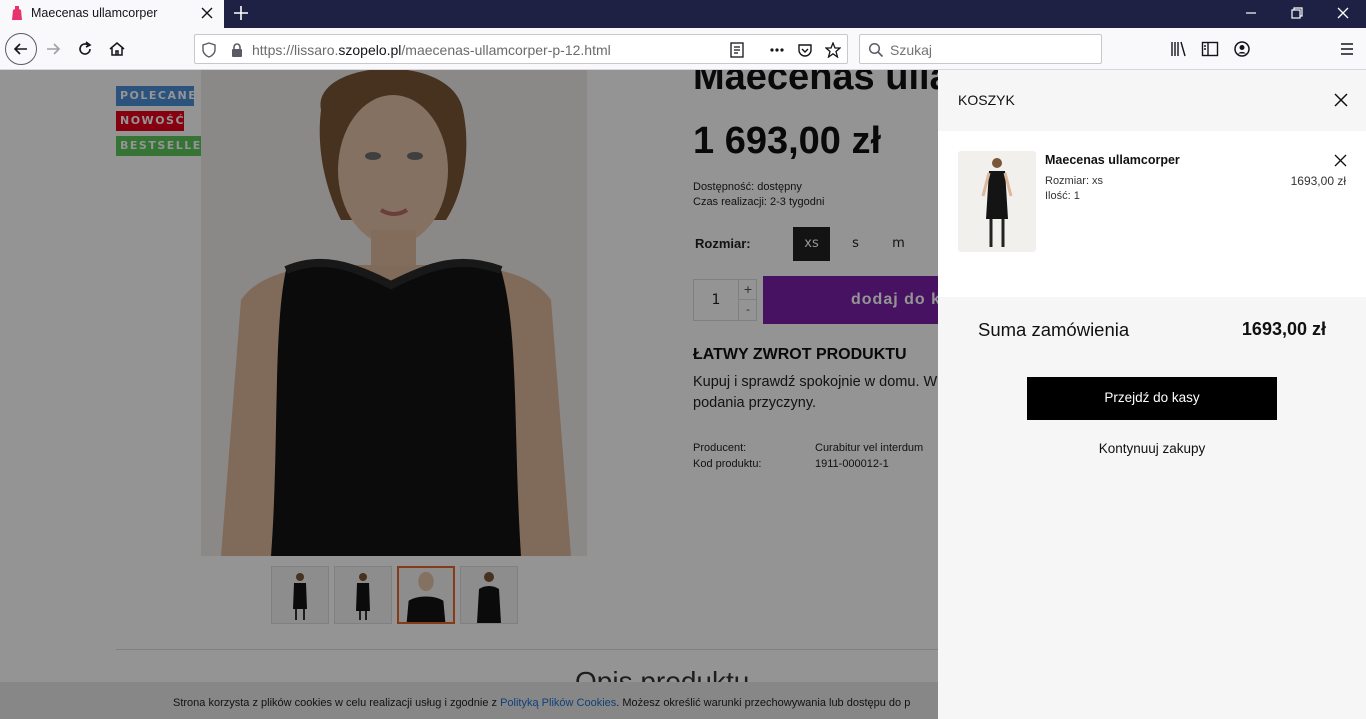 This screenshot has height=719, width=1366. Describe the element at coordinates (1340, 160) in the screenshot. I see `remove-item-icon` at that location.